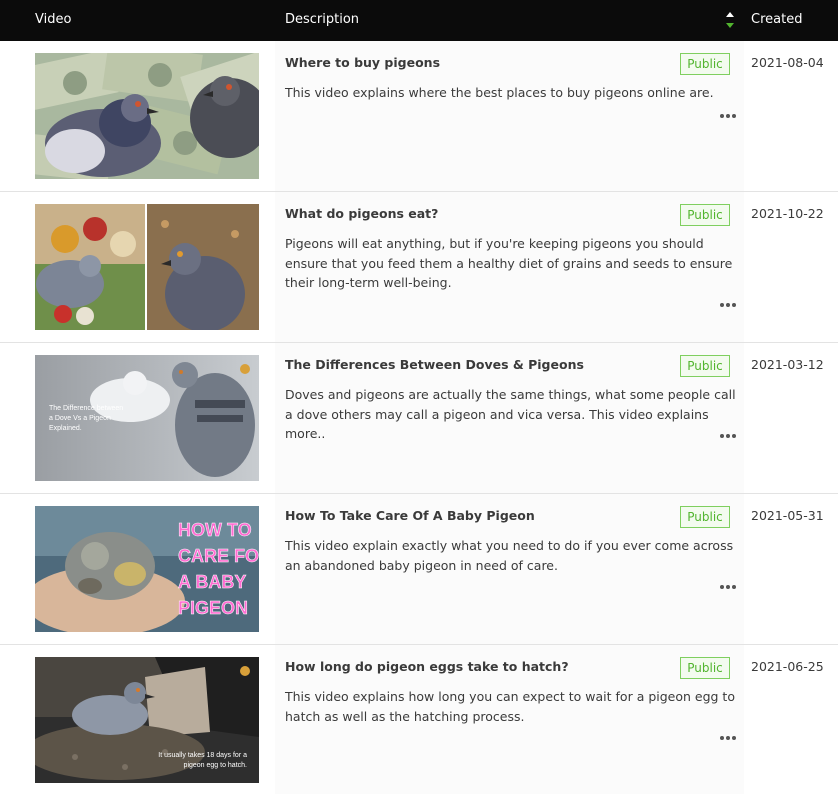 The height and width of the screenshot is (794, 838). I want to click on sort-icon, so click(730, 21).